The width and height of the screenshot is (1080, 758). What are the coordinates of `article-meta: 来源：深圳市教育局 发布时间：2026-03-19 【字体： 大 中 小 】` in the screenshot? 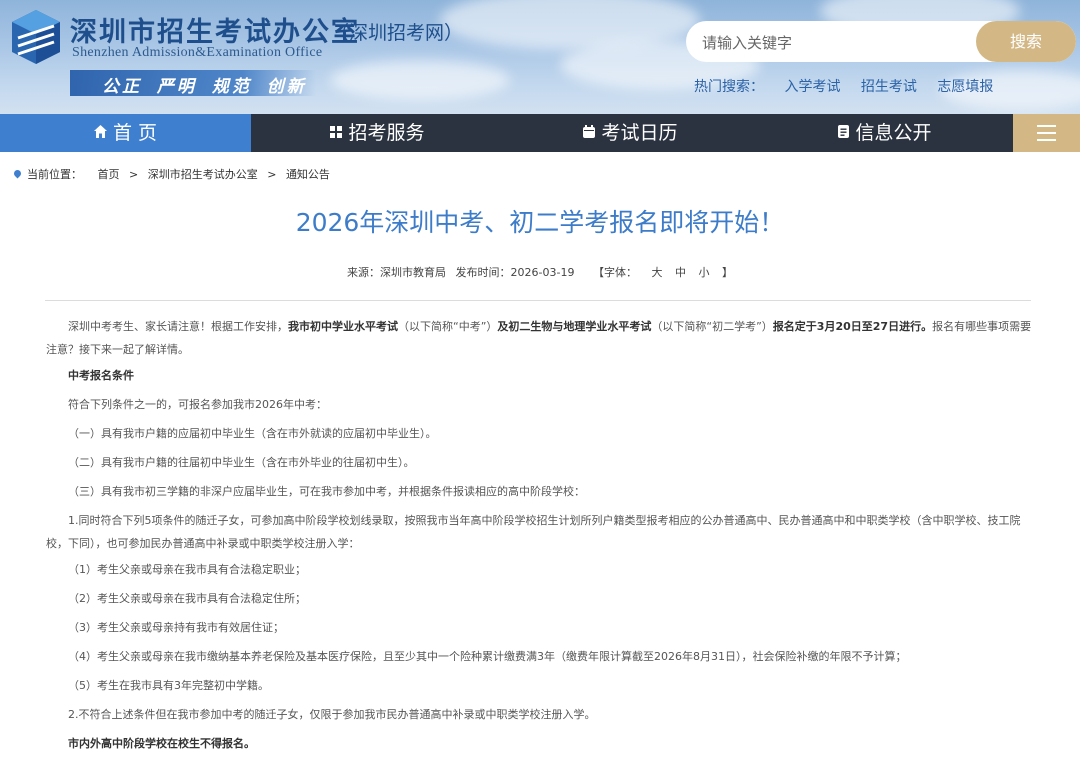 It's located at (540, 272).